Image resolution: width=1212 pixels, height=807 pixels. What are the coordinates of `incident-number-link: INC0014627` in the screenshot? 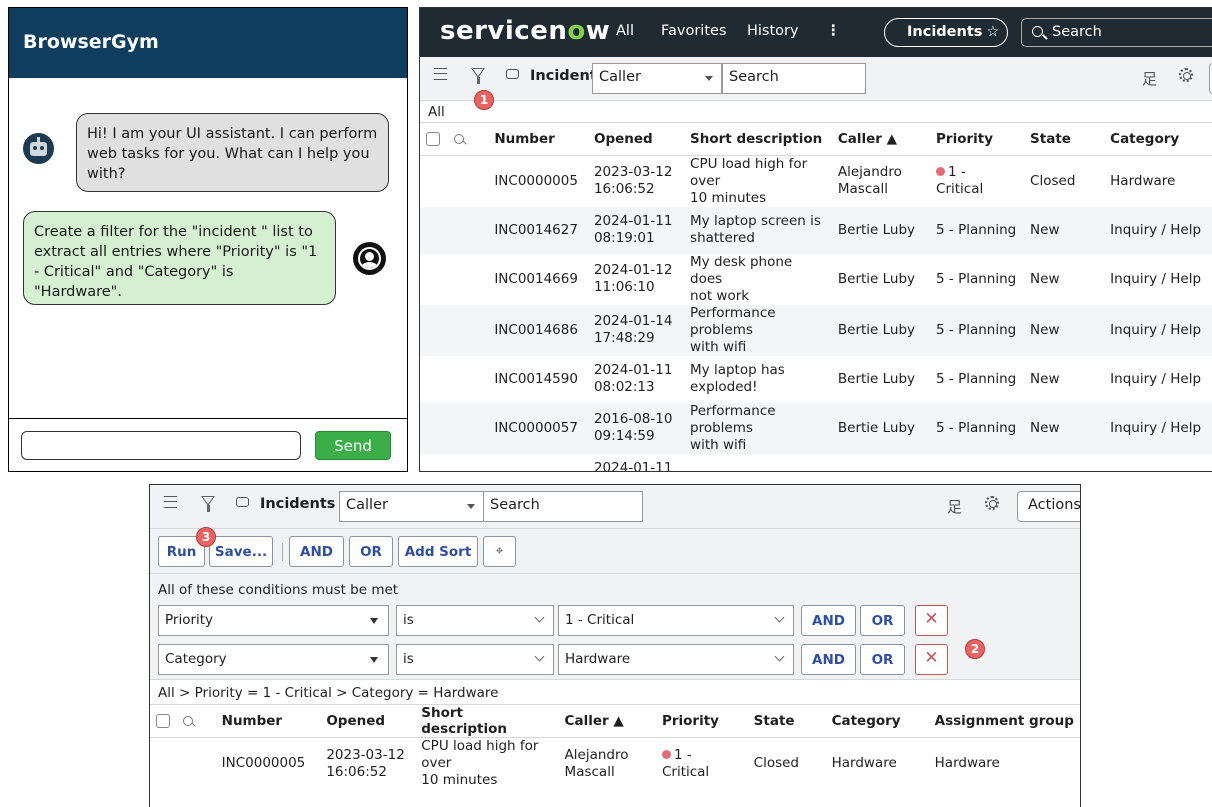 It's located at (538, 230).